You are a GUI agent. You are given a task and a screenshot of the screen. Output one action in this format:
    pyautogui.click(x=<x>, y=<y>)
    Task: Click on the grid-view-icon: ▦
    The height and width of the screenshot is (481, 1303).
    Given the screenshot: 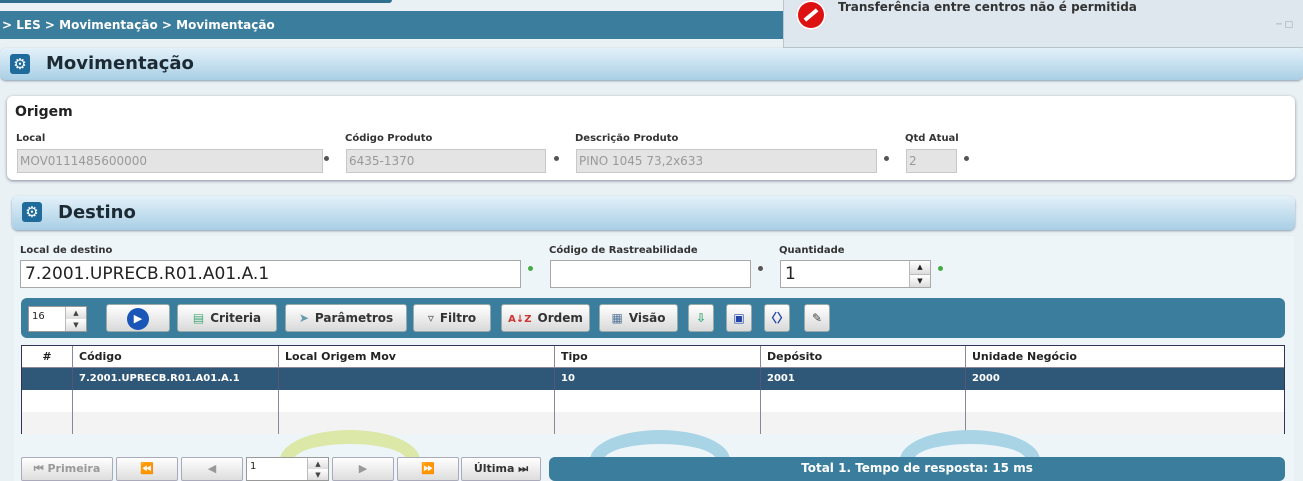 What is the action you would take?
    pyautogui.click(x=617, y=318)
    